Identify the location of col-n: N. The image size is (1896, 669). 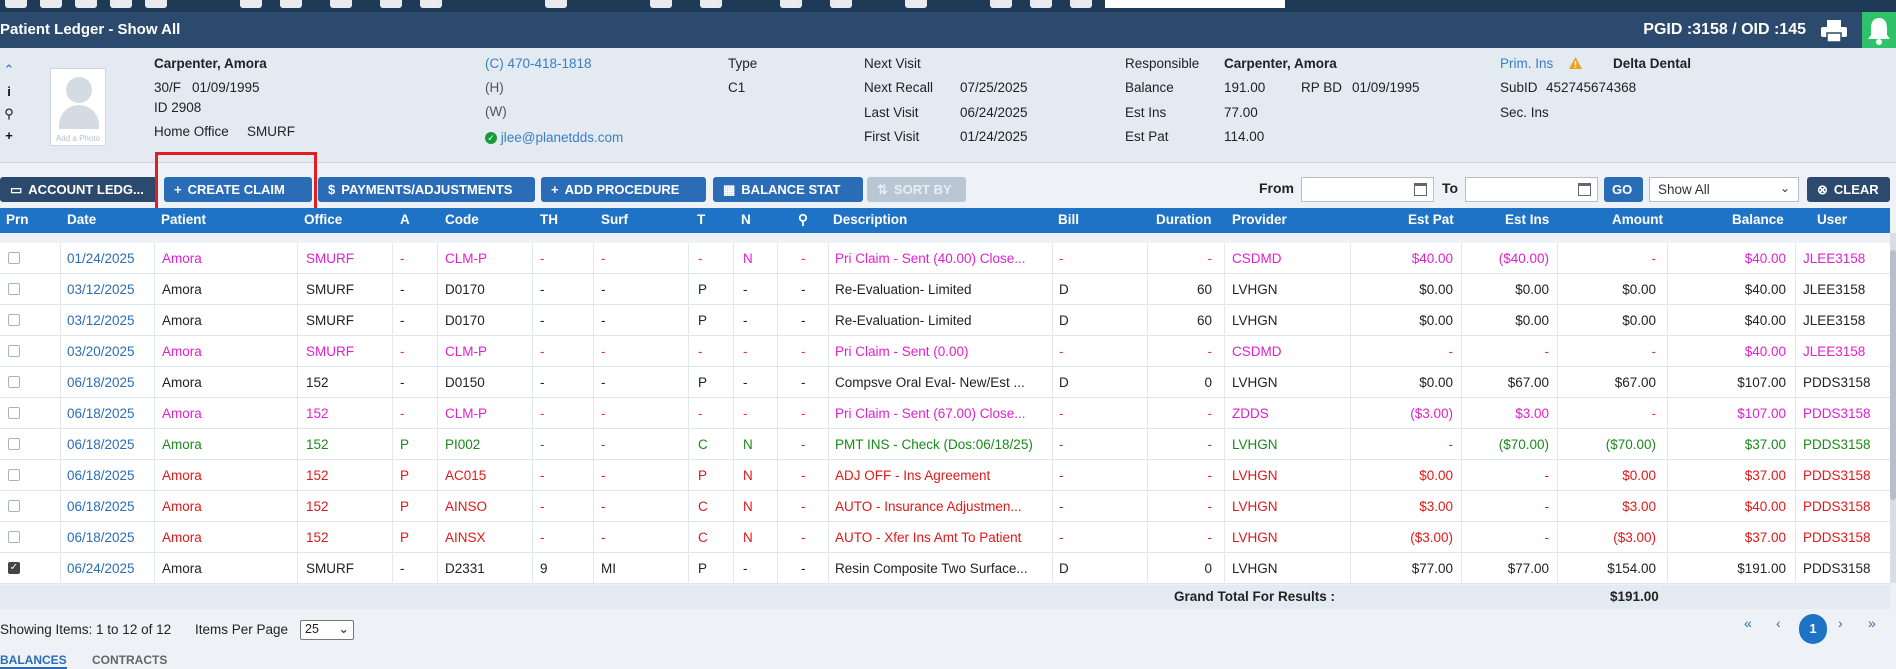
(746, 219).